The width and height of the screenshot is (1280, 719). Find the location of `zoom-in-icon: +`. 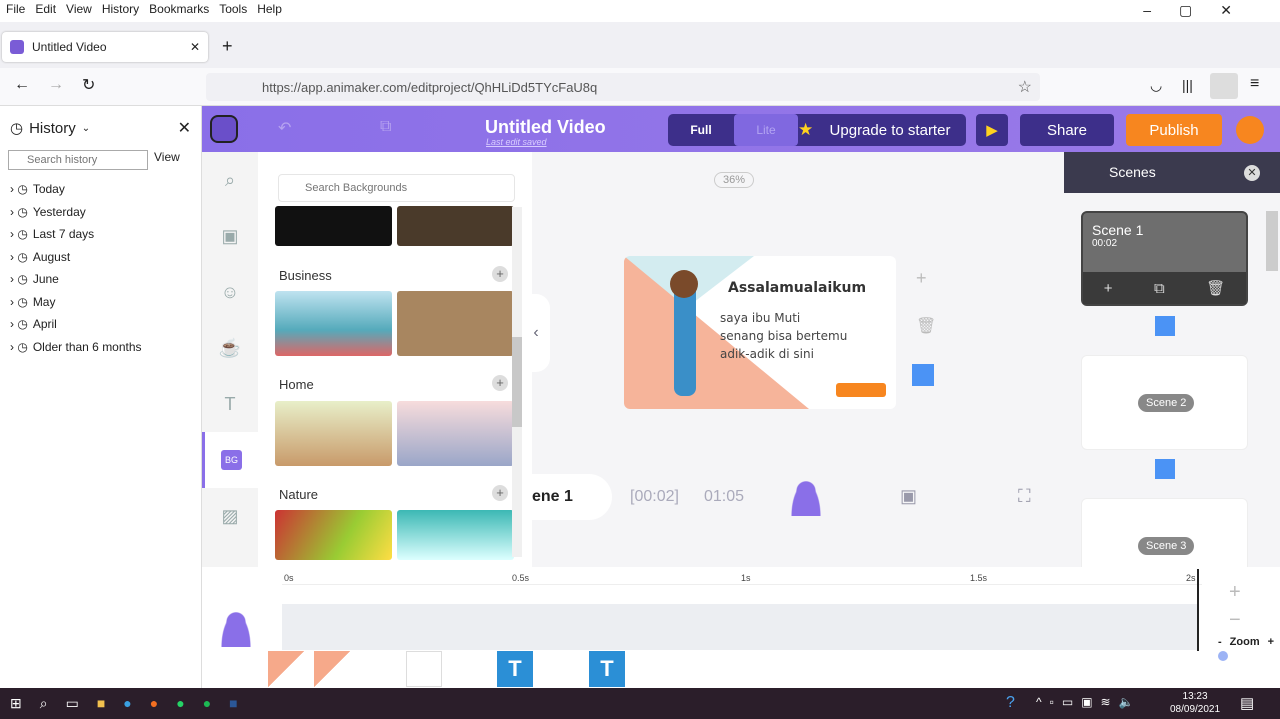

zoom-in-icon: + is located at coordinates (1235, 592).